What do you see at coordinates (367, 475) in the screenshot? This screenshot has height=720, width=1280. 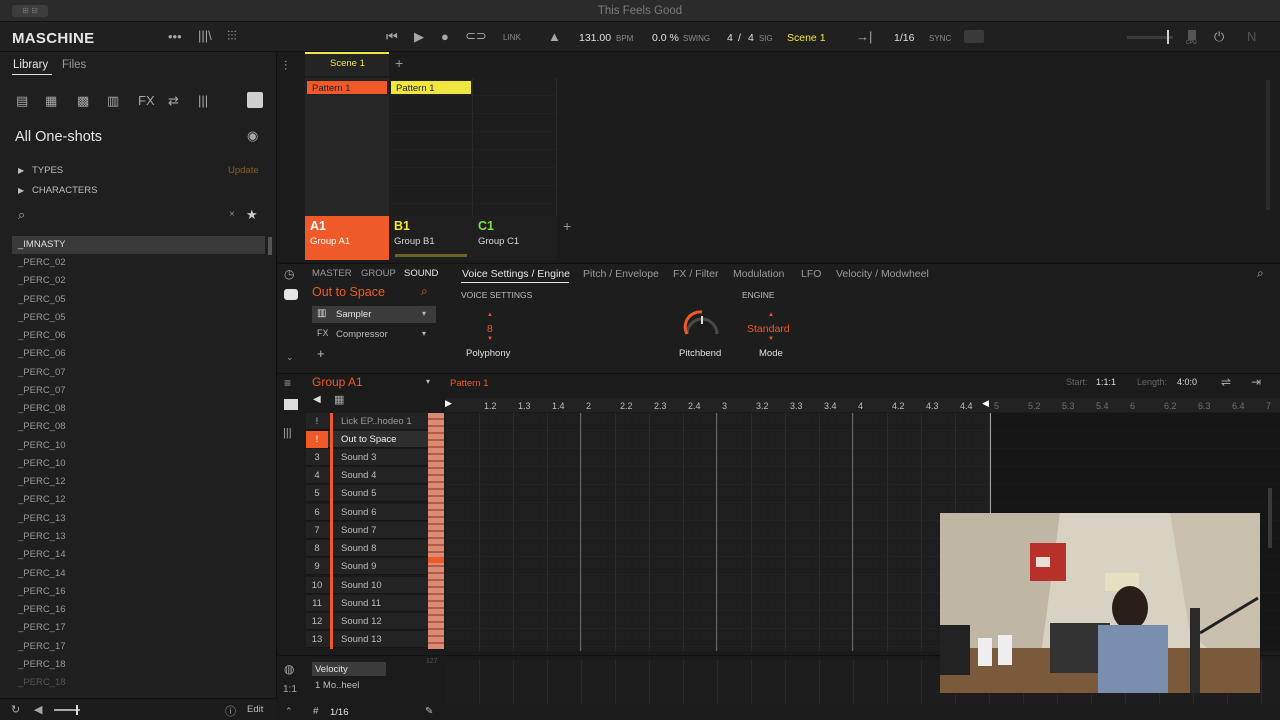 I see `sound-row: 4 Sound 4` at bounding box center [367, 475].